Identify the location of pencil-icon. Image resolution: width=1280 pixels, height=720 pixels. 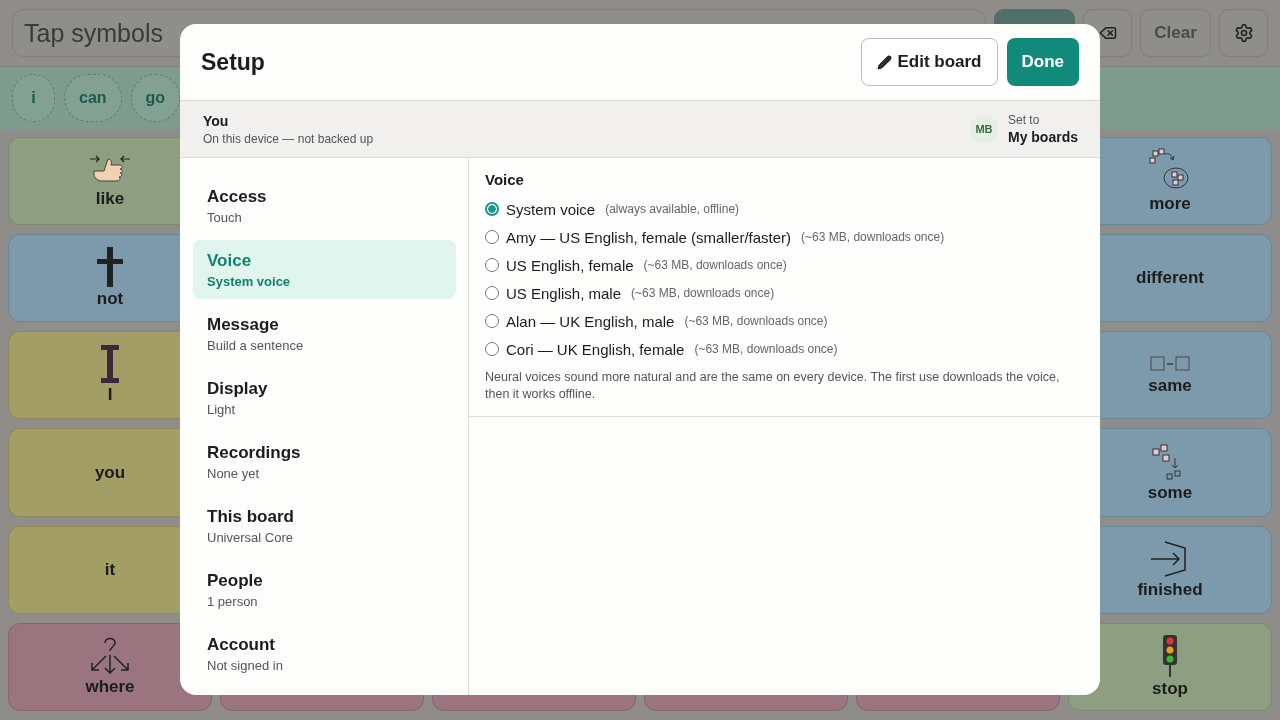
(885, 62).